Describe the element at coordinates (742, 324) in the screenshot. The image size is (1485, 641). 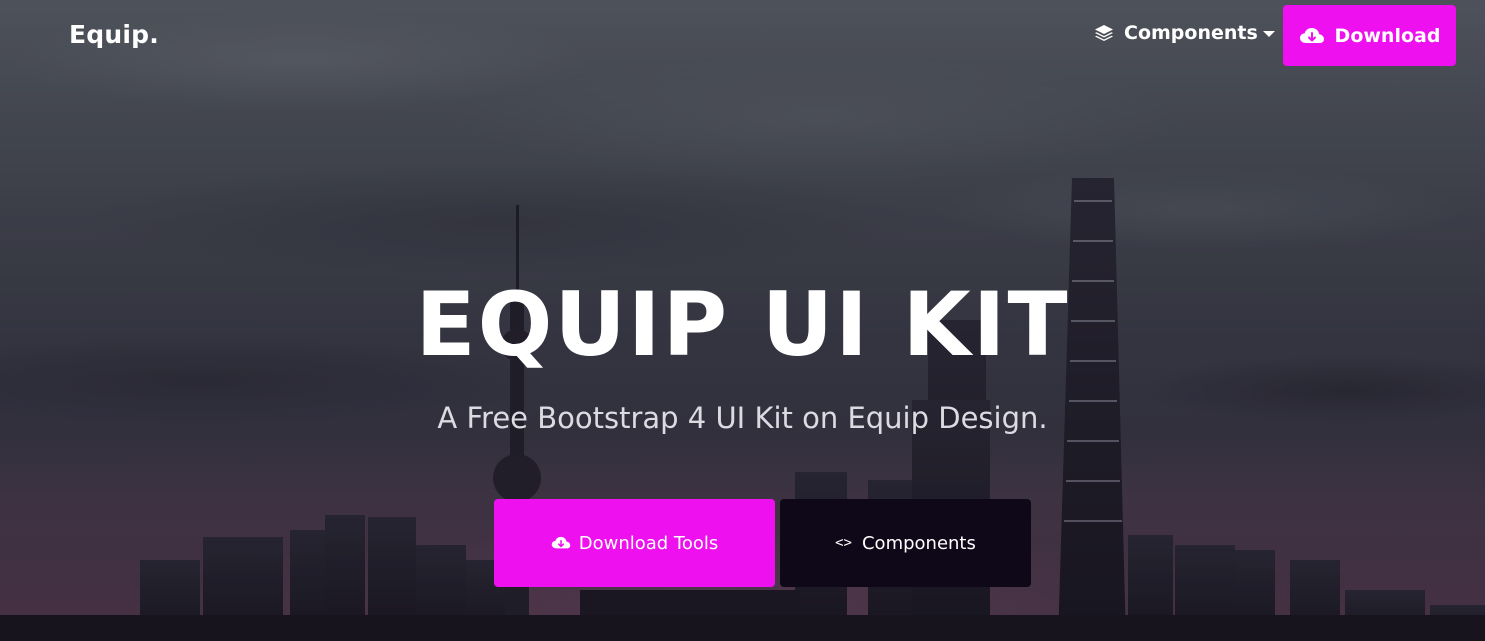
I see `hero-title: EQUIP UI KIT` at that location.